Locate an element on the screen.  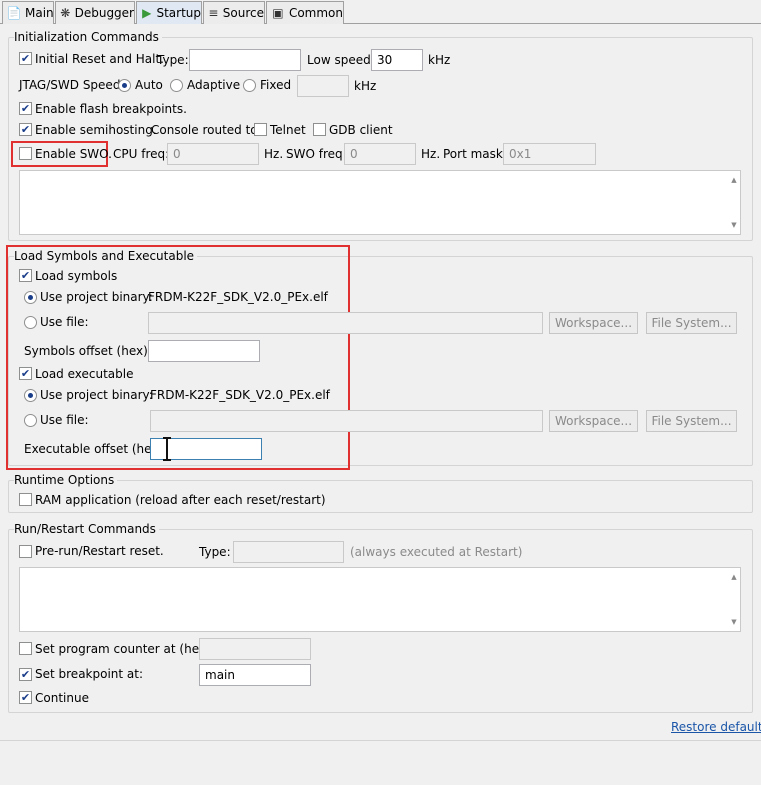
set-pc-label: Set program counter at (hex): is located at coordinates (125, 649).